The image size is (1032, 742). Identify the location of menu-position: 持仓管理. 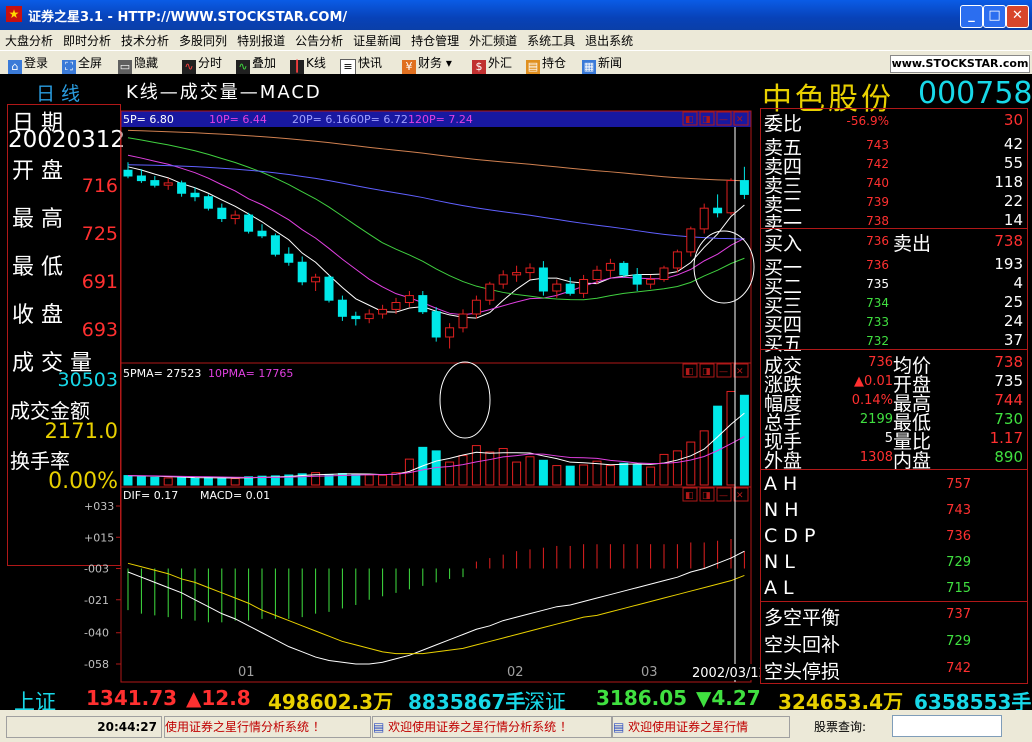
(435, 39).